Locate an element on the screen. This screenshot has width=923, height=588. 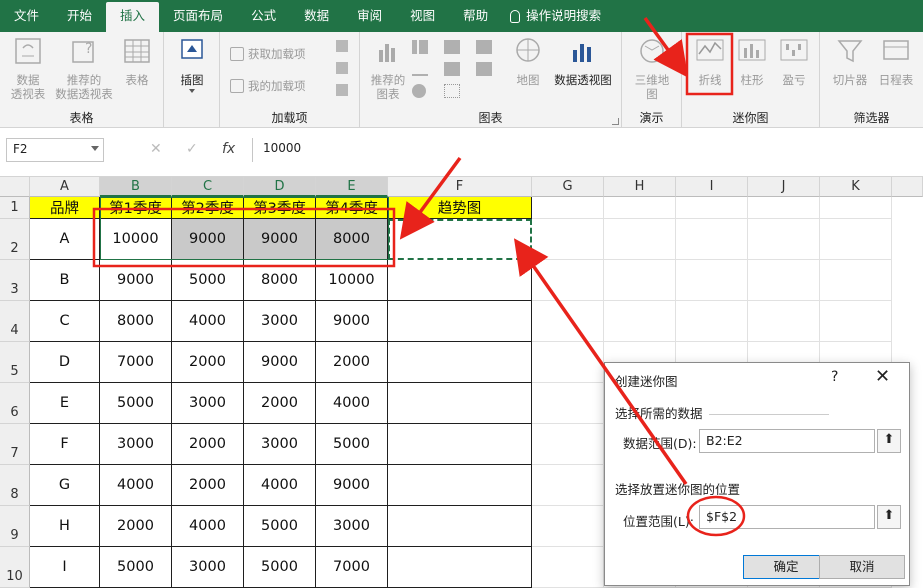
column-header: J is located at coordinates (784, 187).